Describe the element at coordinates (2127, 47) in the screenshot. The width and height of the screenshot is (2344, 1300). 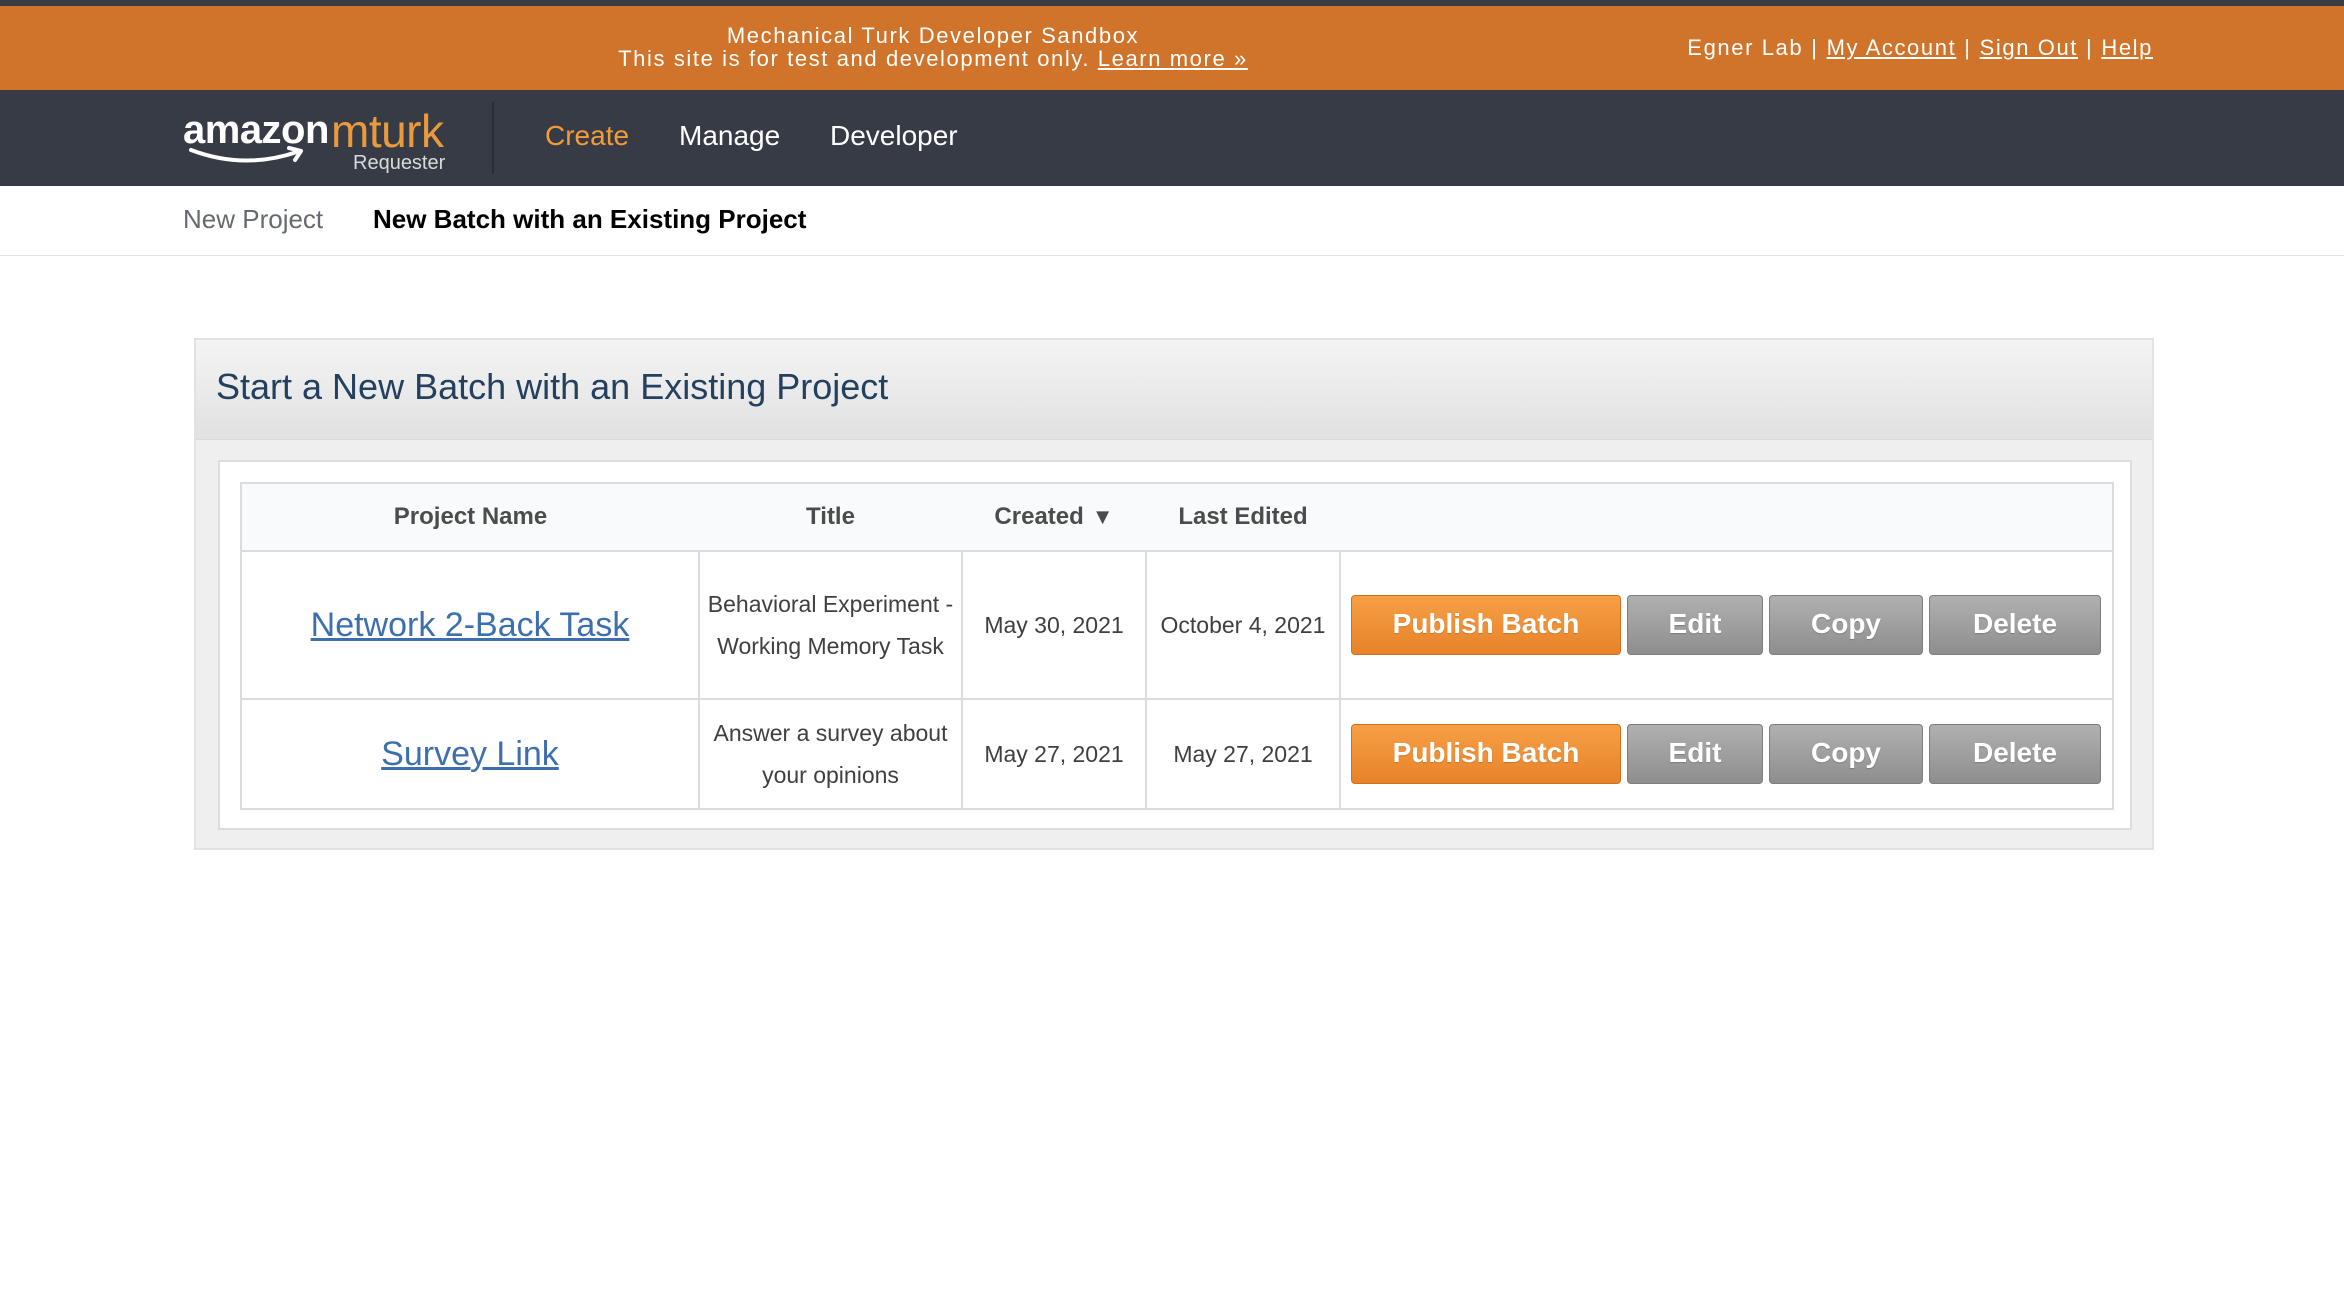
I see `help-link: Help` at that location.